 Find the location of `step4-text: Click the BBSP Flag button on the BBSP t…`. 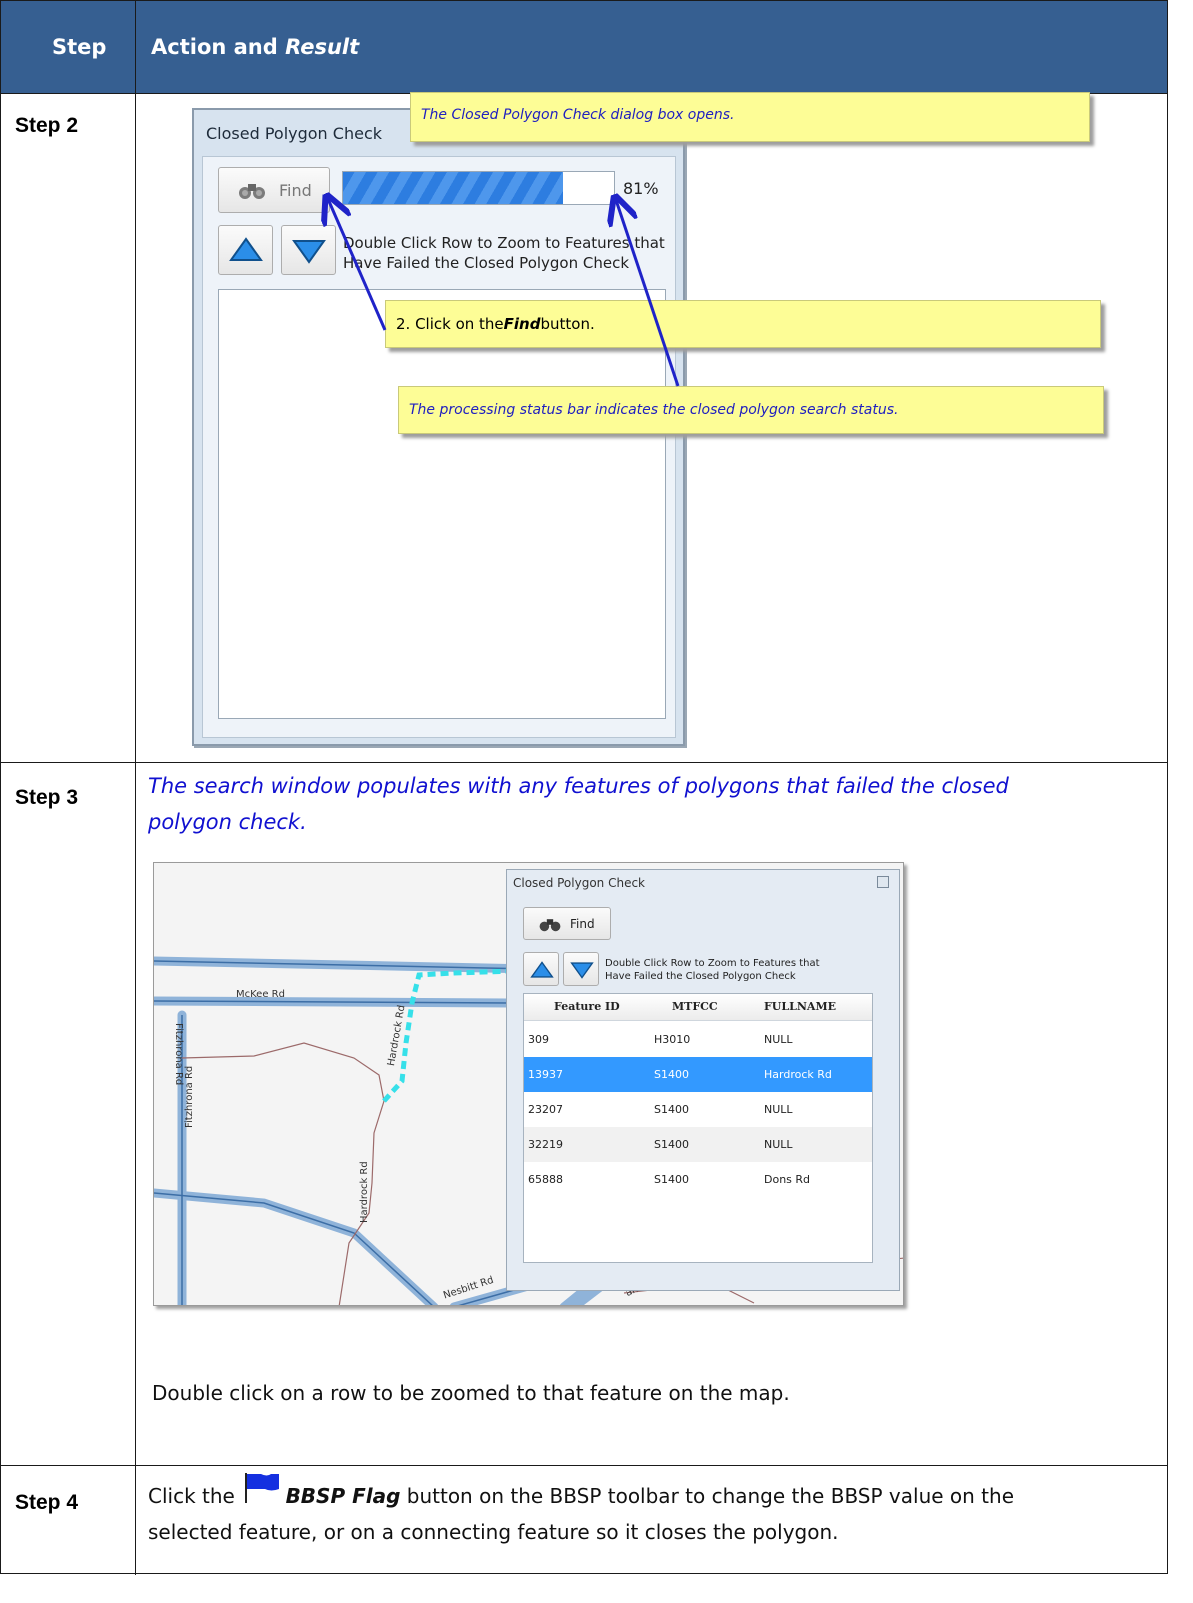

step4-text: Click the BBSP Flag button on the BBSP t… is located at coordinates (581, 1511).